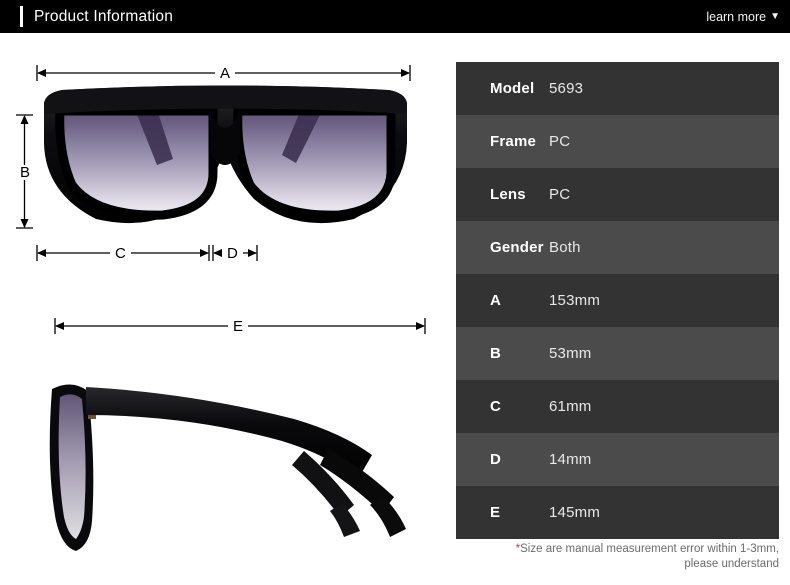 The image size is (790, 585). I want to click on dimension-label-e: E, so click(238, 326).